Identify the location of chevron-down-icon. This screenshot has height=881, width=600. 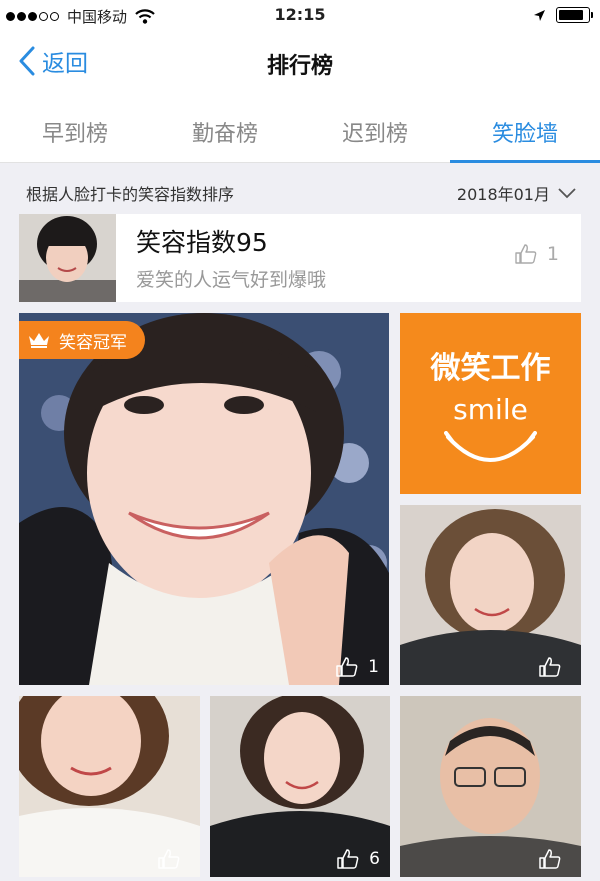
(567, 192).